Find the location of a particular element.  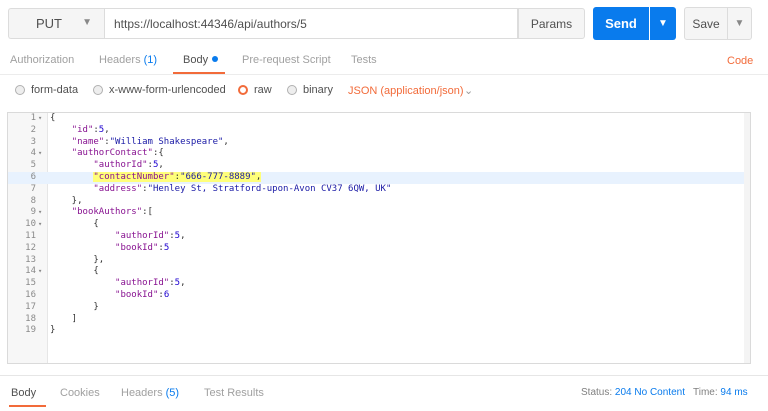

method-label: PUT is located at coordinates (49, 23).